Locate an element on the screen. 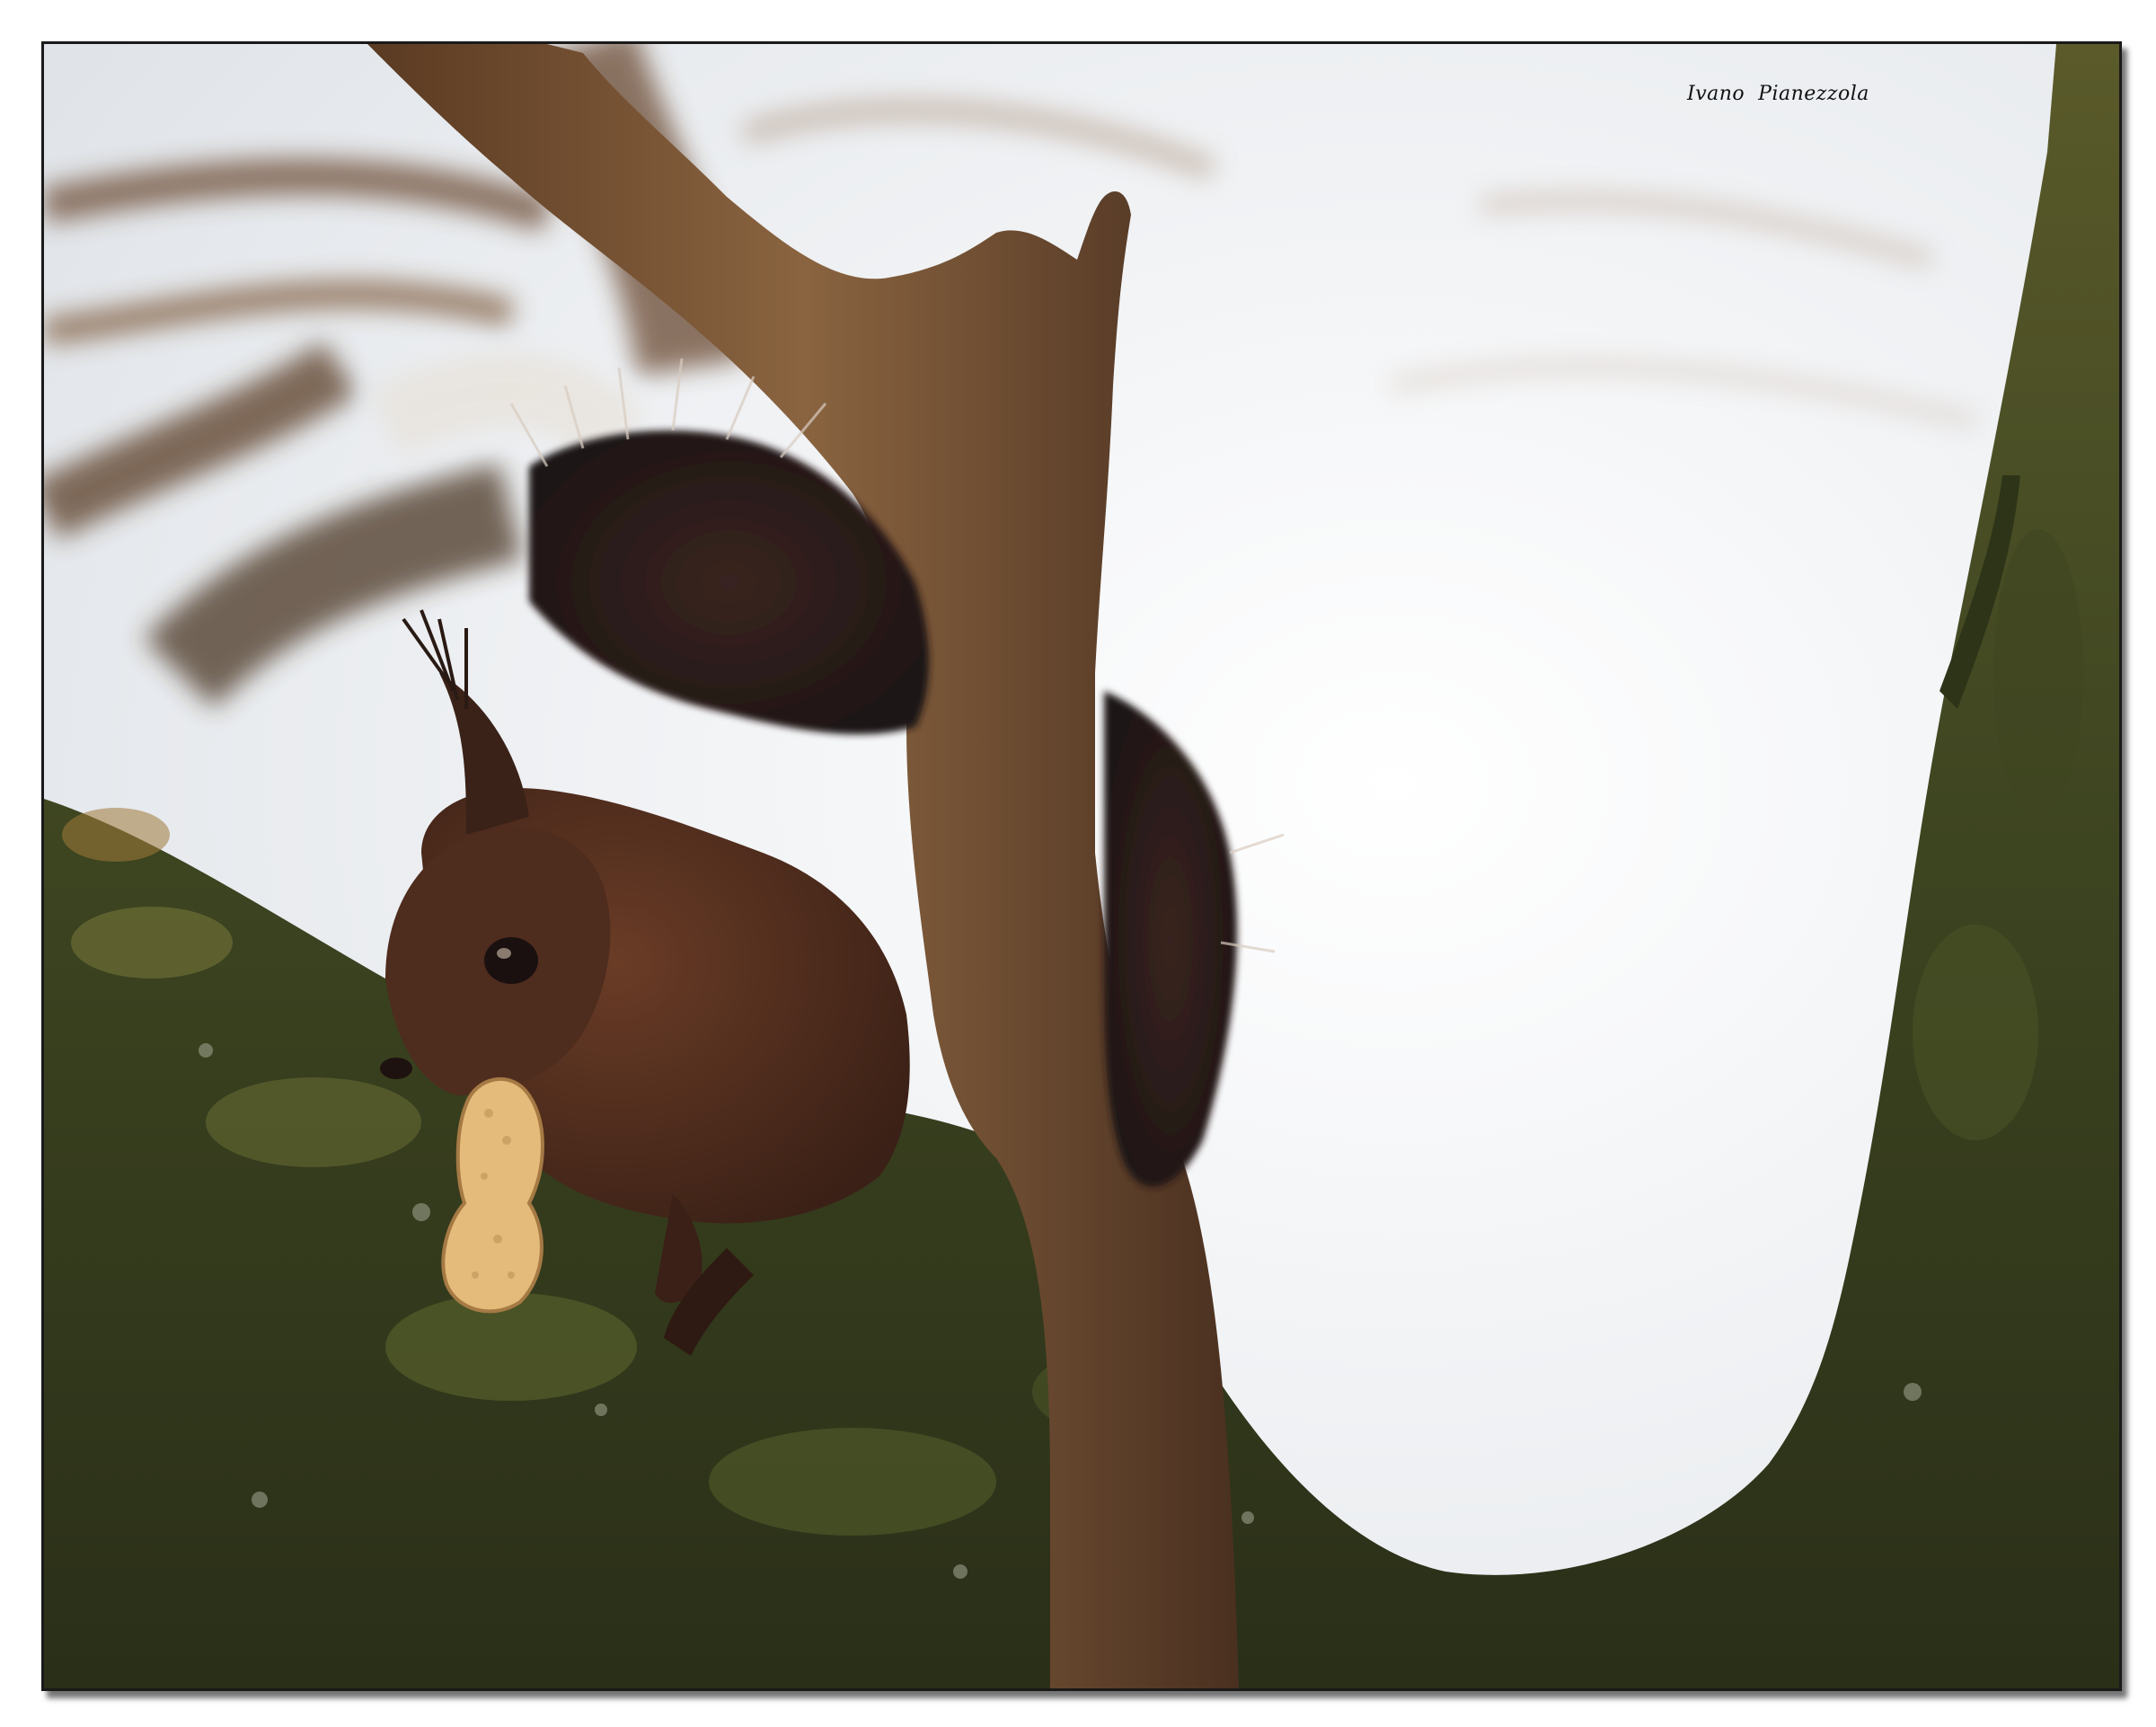 This screenshot has width=2156, height=1727. squirrel-nose is located at coordinates (396, 1068).